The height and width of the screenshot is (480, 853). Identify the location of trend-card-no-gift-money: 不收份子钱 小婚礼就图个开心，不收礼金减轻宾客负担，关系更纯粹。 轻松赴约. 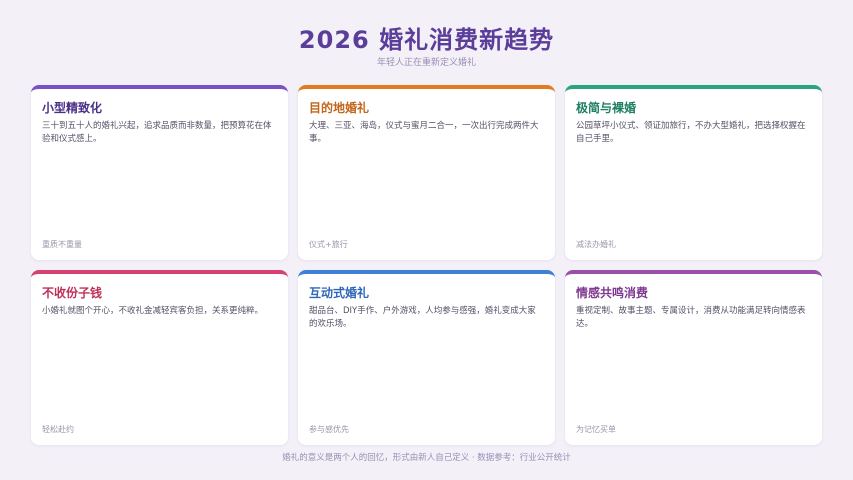
(159, 357).